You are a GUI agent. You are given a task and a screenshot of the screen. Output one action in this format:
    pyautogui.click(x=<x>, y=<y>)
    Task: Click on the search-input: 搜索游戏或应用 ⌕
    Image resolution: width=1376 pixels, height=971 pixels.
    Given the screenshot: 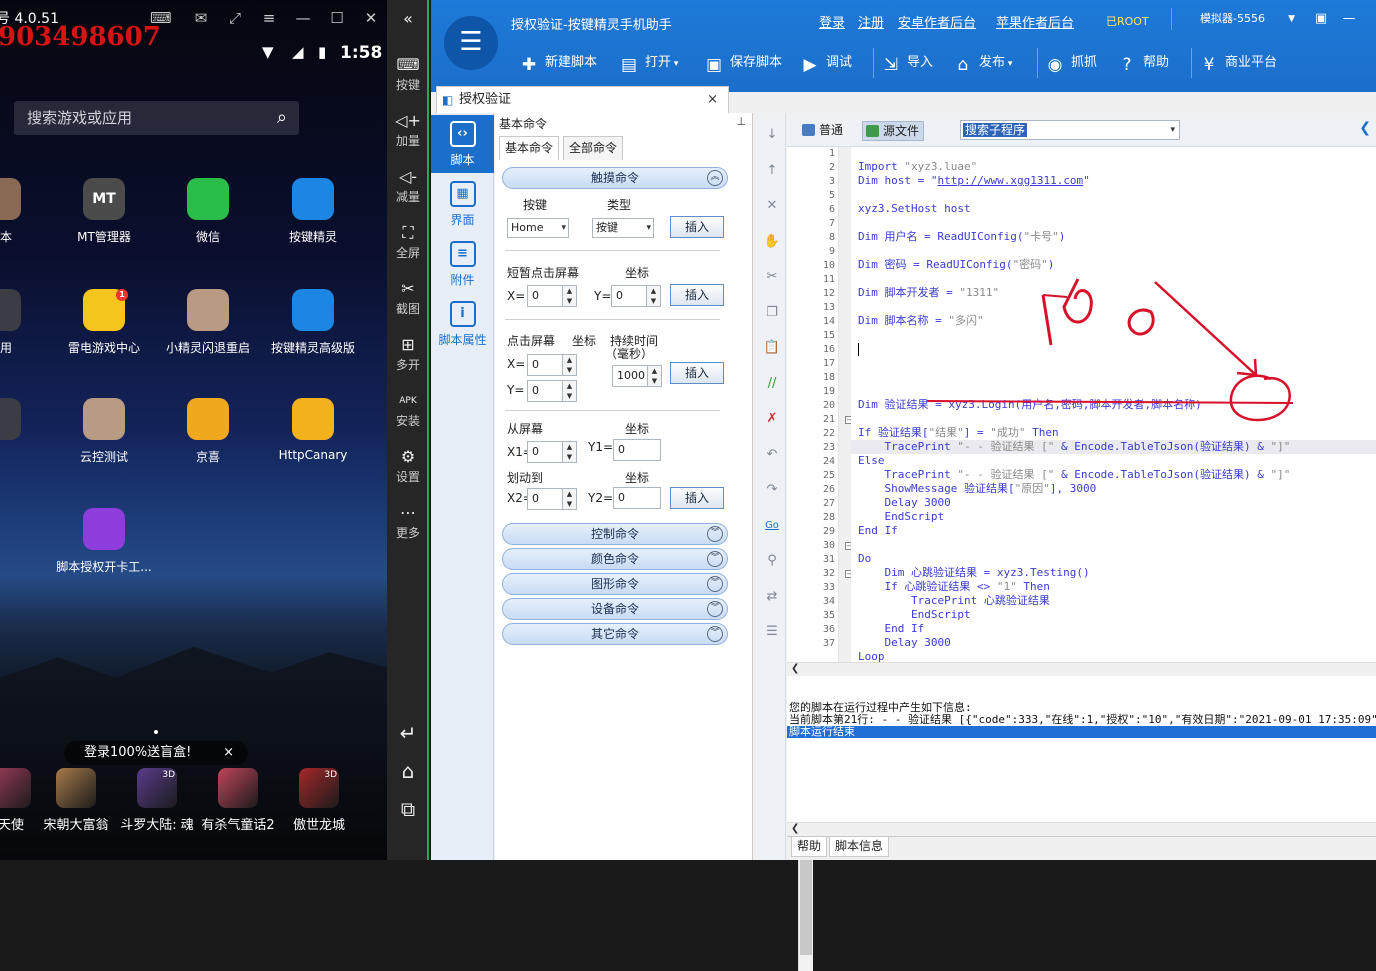 What is the action you would take?
    pyautogui.click(x=156, y=118)
    